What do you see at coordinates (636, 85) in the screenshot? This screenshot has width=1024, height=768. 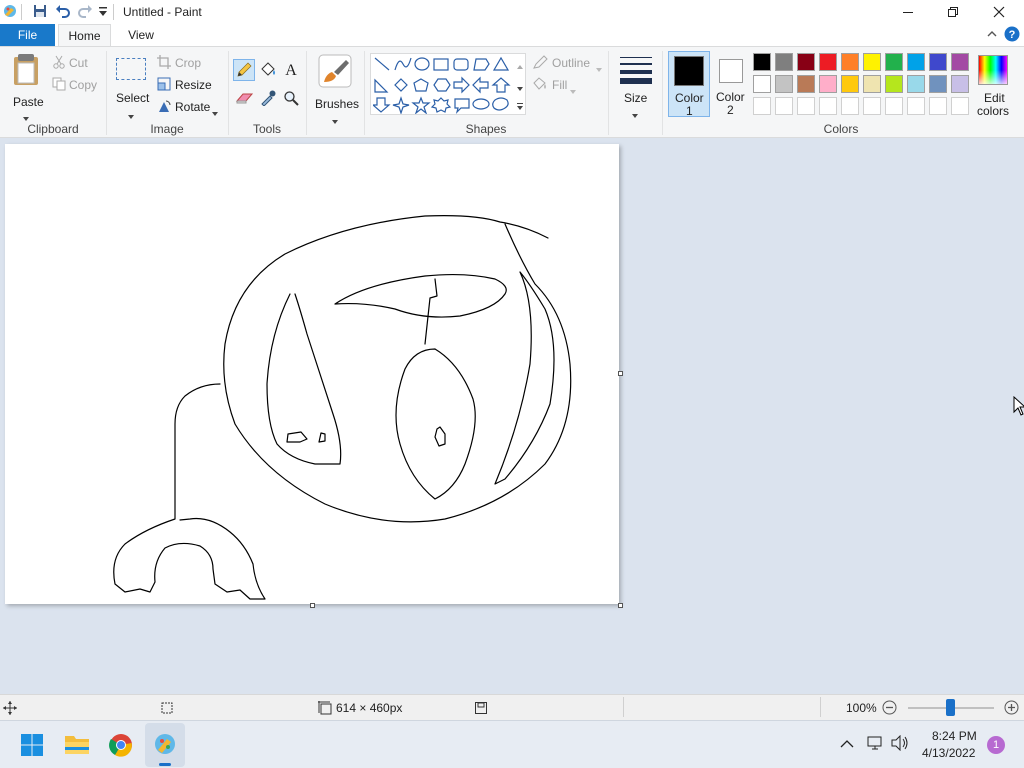 I see `size-button: Size` at bounding box center [636, 85].